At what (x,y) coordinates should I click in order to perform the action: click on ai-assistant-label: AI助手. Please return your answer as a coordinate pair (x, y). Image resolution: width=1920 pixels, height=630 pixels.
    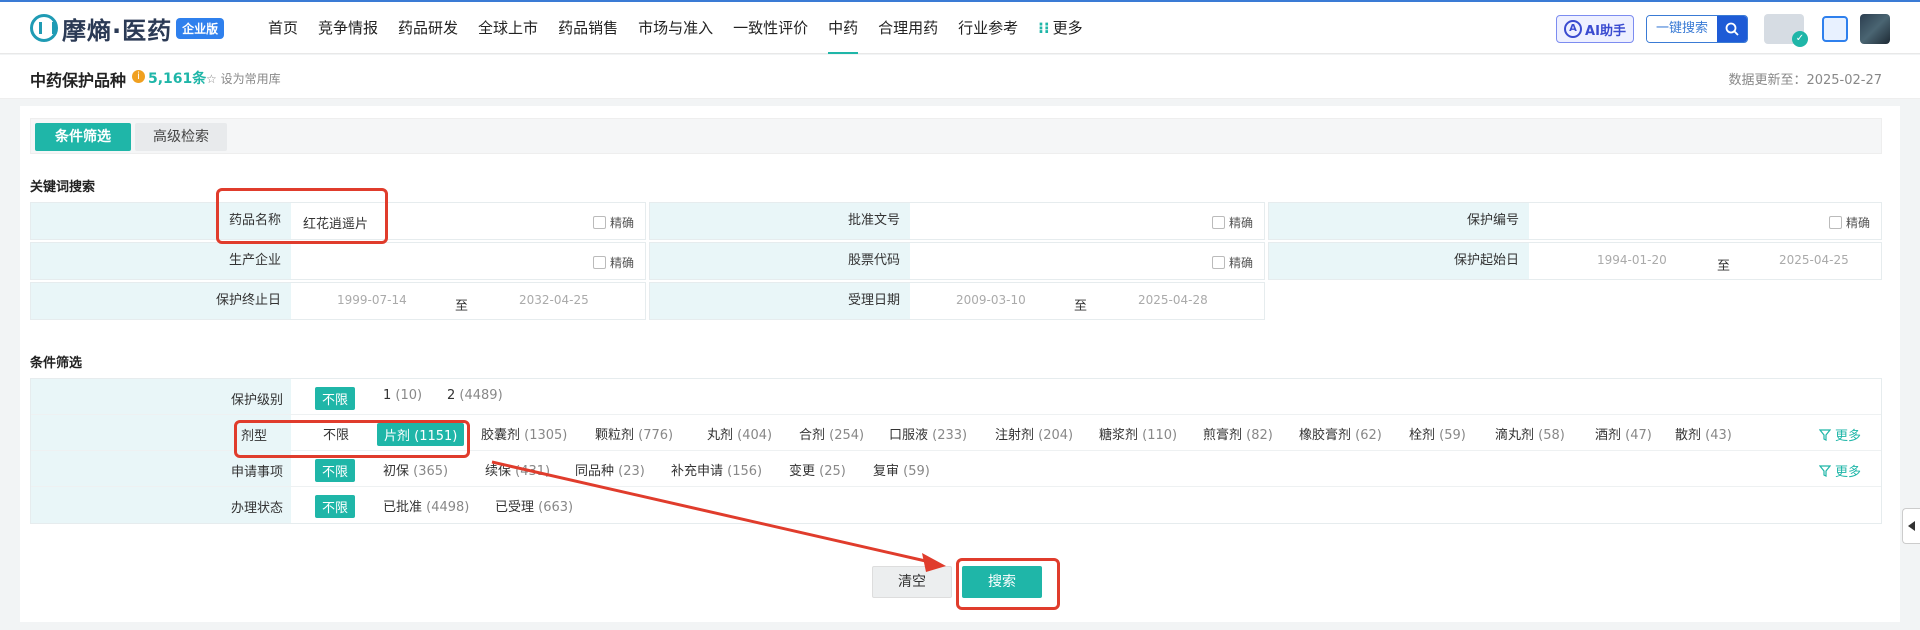
    Looking at the image, I should click on (1605, 31).